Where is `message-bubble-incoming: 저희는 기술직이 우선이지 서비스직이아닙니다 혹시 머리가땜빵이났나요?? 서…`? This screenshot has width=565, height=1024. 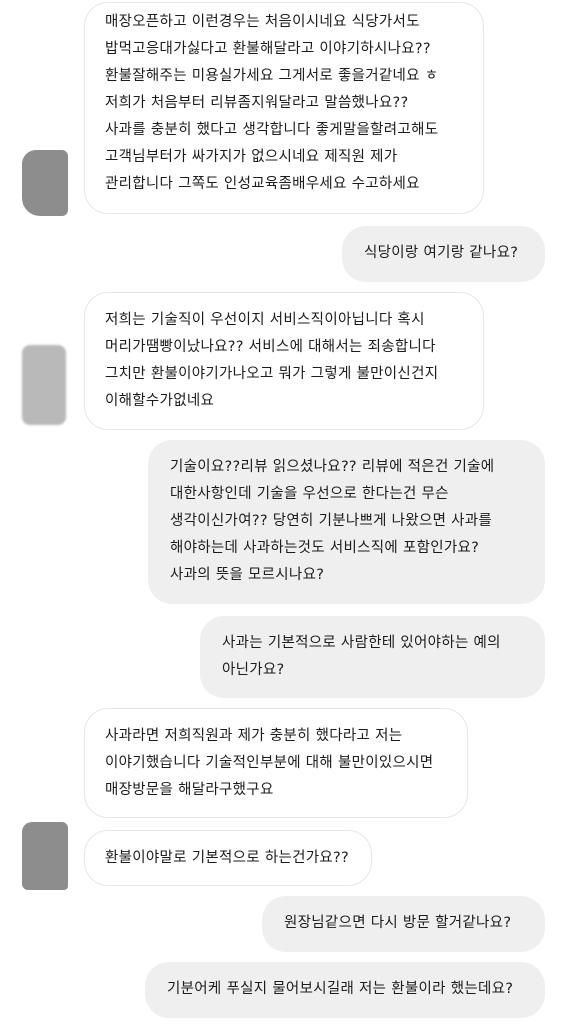
message-bubble-incoming: 저희는 기술직이 우선이지 서비스직이아닙니다 혹시 머리가땜빵이났나요?? 서… is located at coordinates (284, 361).